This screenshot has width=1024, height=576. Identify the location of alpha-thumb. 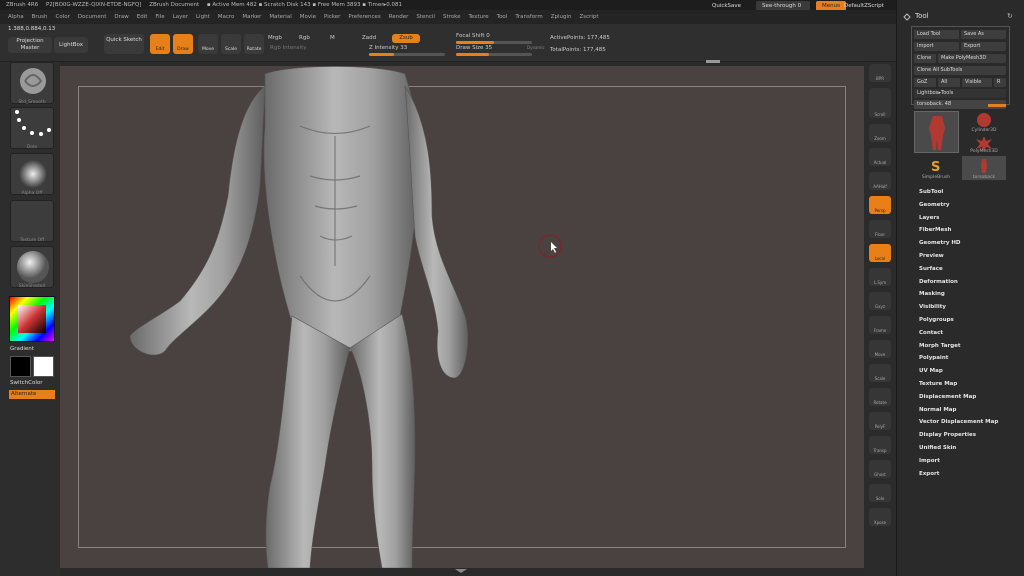
(32, 174).